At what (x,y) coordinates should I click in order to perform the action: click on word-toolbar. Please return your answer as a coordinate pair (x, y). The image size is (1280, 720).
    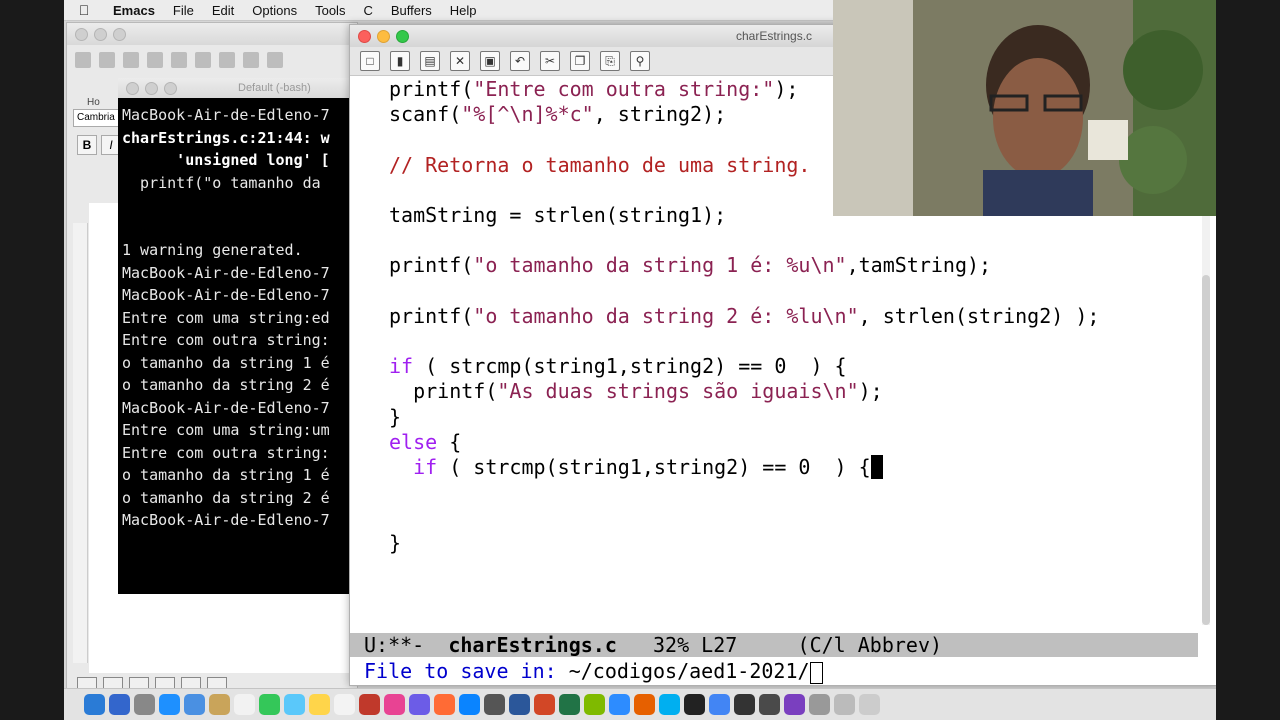
    Looking at the image, I should click on (212, 60).